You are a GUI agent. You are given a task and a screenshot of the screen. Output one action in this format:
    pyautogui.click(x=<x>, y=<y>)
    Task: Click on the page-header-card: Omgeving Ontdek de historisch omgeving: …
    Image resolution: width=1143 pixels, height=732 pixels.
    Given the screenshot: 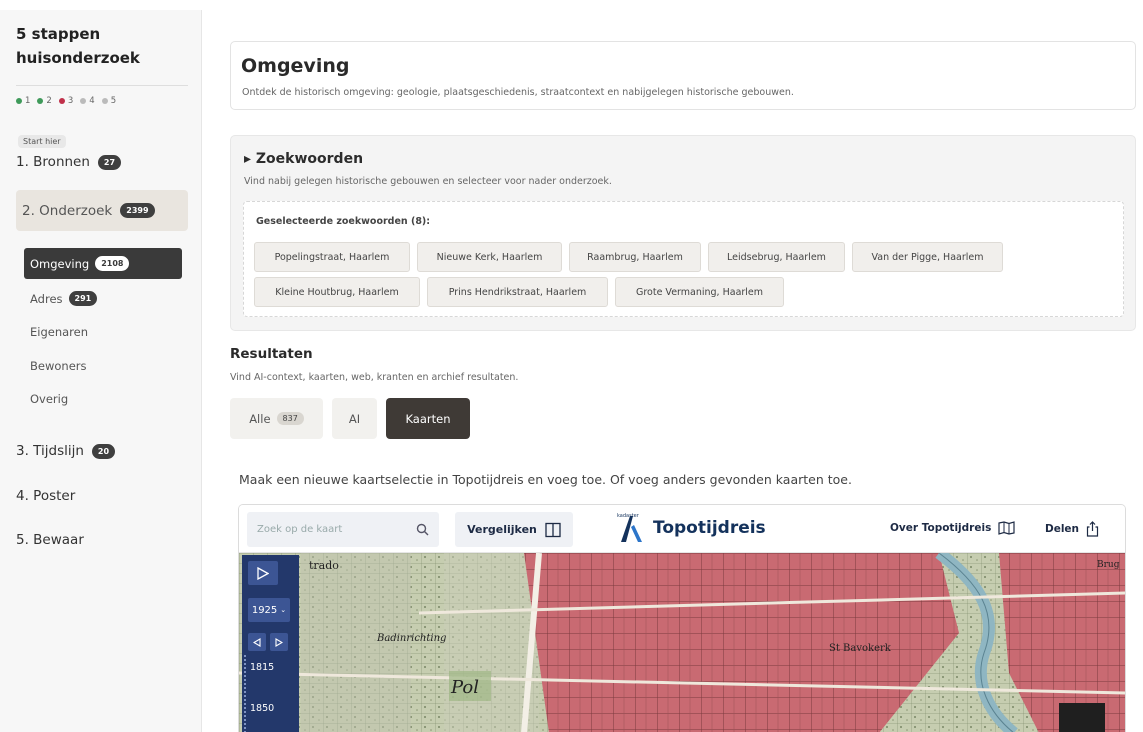 What is the action you would take?
    pyautogui.click(x=683, y=75)
    